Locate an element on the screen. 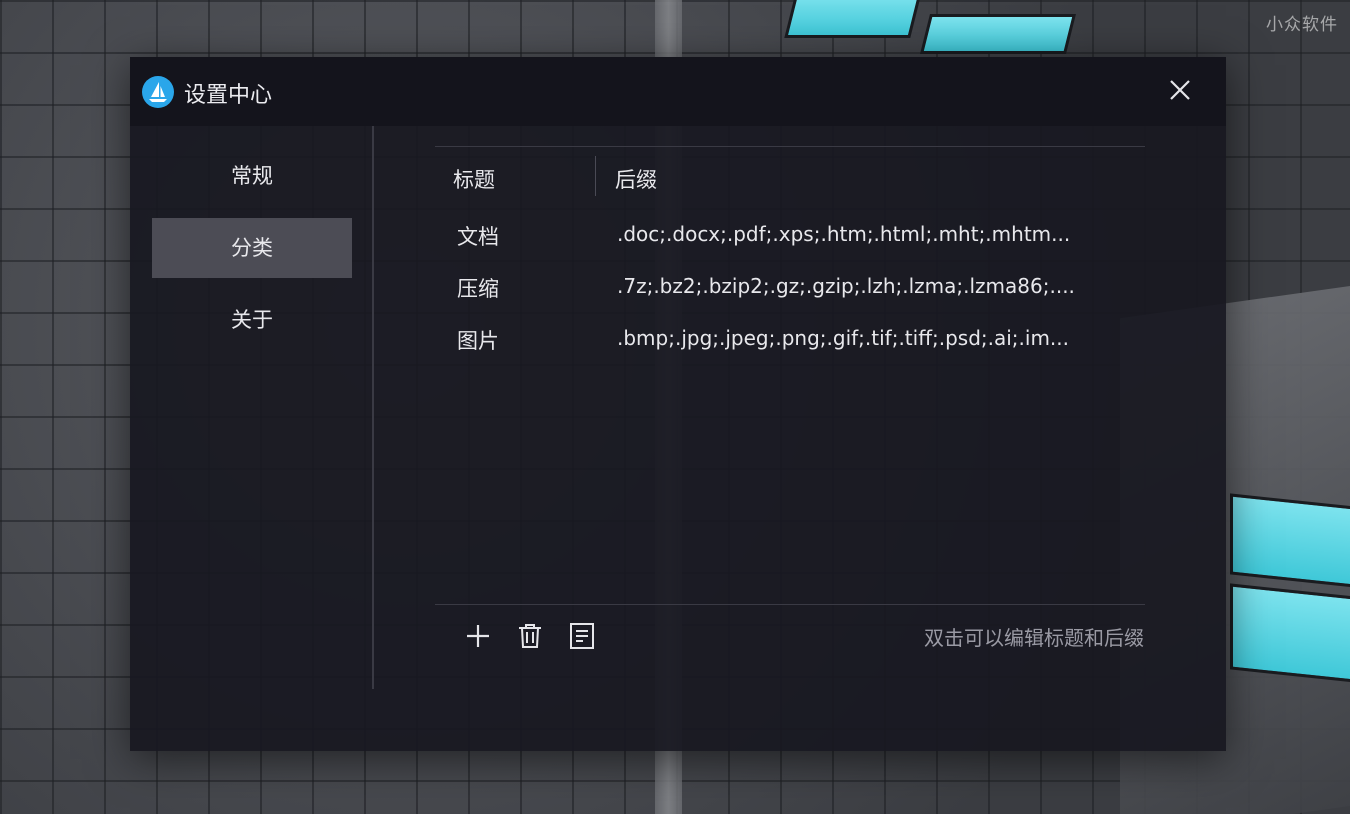  add-category-button is located at coordinates (478, 636).